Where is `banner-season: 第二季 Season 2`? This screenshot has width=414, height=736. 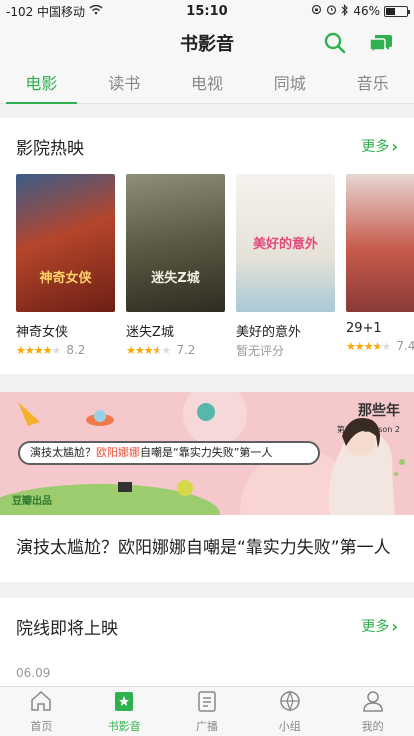 banner-season: 第二季 Season 2 is located at coordinates (368, 429).